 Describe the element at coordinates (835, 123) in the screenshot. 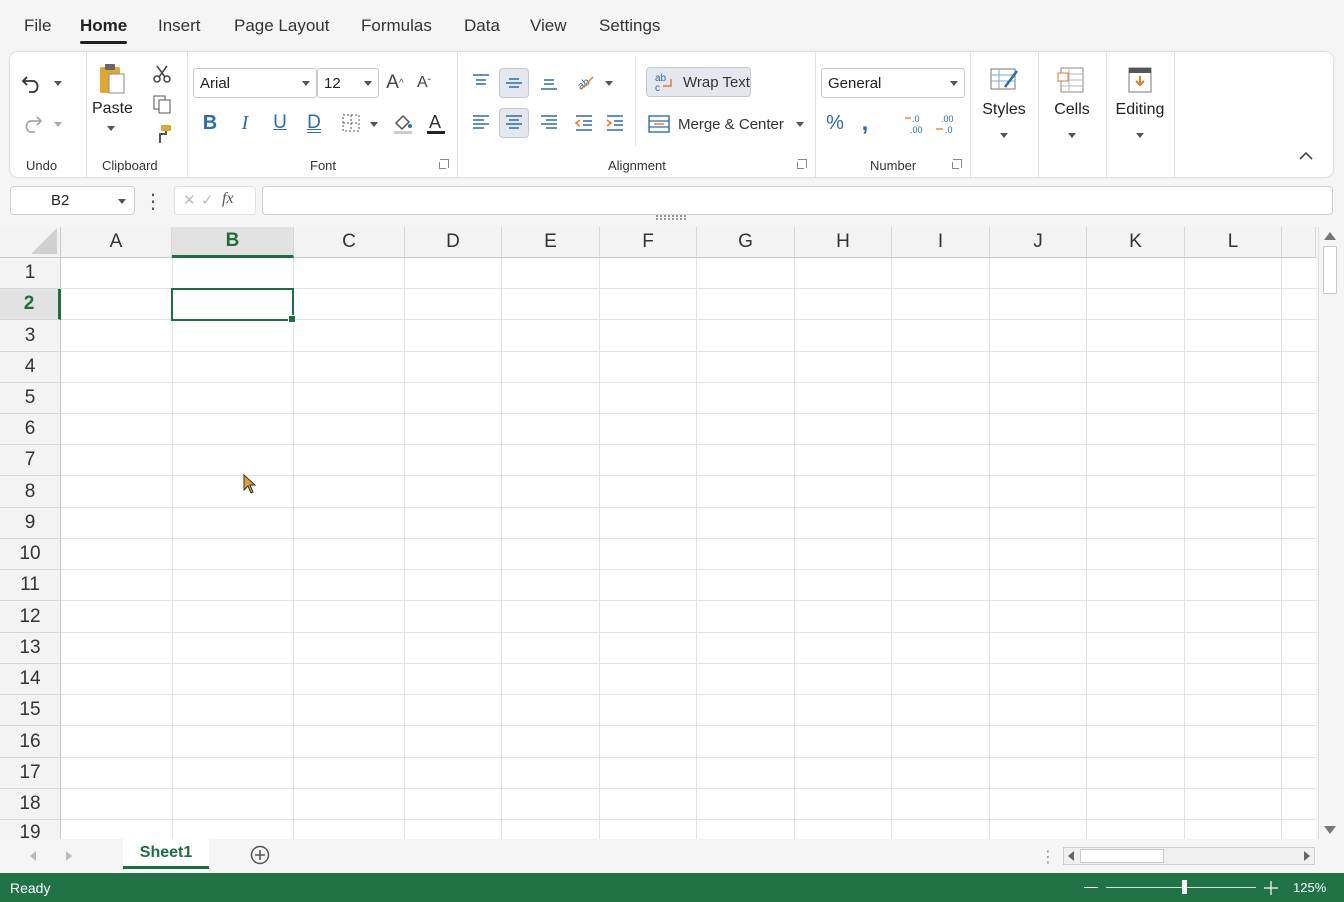

I see `percent-icon: %` at that location.